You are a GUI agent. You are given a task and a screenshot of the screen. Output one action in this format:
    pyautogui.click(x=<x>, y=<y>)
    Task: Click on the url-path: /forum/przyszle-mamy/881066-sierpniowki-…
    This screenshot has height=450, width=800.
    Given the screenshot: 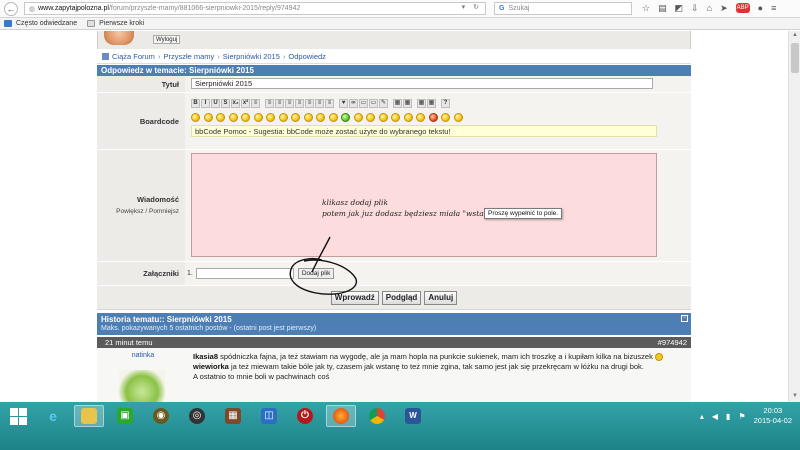 What is the action you would take?
    pyautogui.click(x=204, y=8)
    